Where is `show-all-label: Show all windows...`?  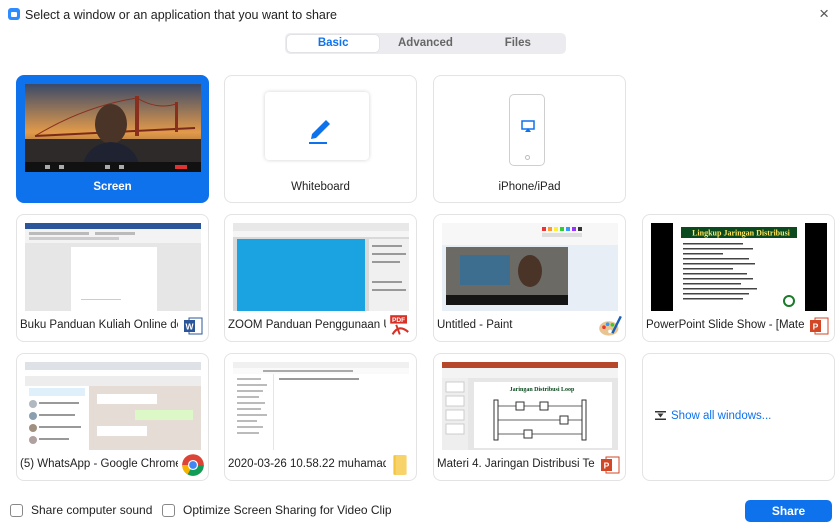
show-all-label: Show all windows... is located at coordinates (721, 416).